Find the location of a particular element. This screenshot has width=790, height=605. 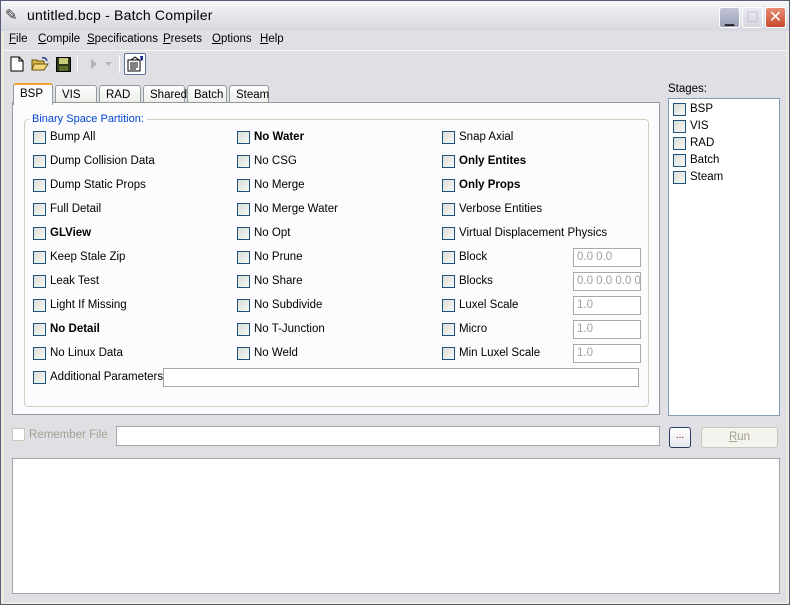

checkbox-glview: GLView is located at coordinates (62, 233).